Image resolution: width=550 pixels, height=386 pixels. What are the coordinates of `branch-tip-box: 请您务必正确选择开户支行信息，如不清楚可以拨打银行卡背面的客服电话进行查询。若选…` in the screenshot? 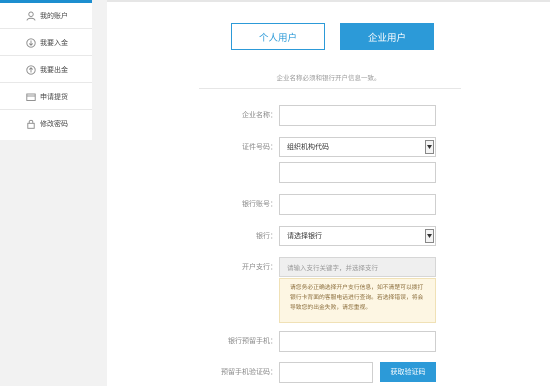 It's located at (357, 300).